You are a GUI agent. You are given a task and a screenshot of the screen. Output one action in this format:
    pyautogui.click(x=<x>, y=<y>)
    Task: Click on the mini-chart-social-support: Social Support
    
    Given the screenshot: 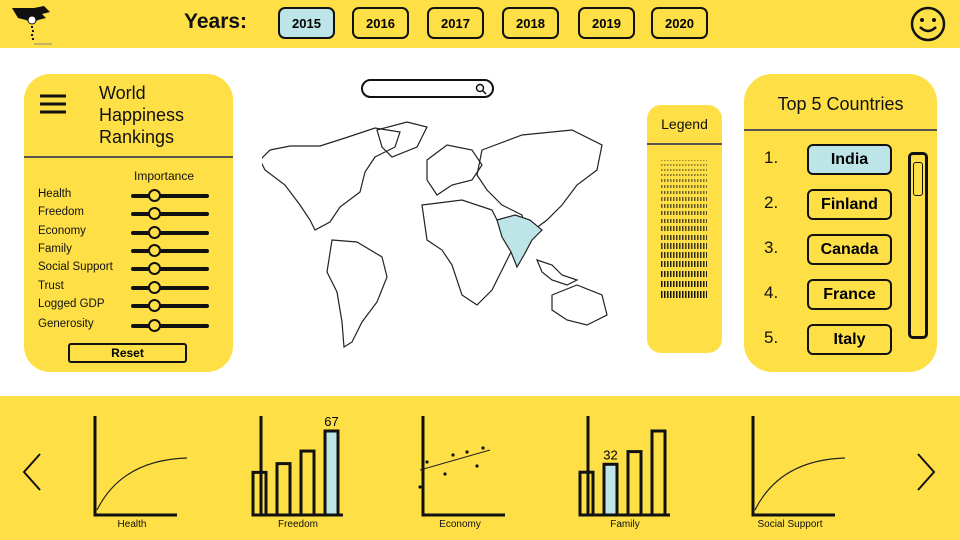 What is the action you would take?
    pyautogui.click(x=790, y=470)
    